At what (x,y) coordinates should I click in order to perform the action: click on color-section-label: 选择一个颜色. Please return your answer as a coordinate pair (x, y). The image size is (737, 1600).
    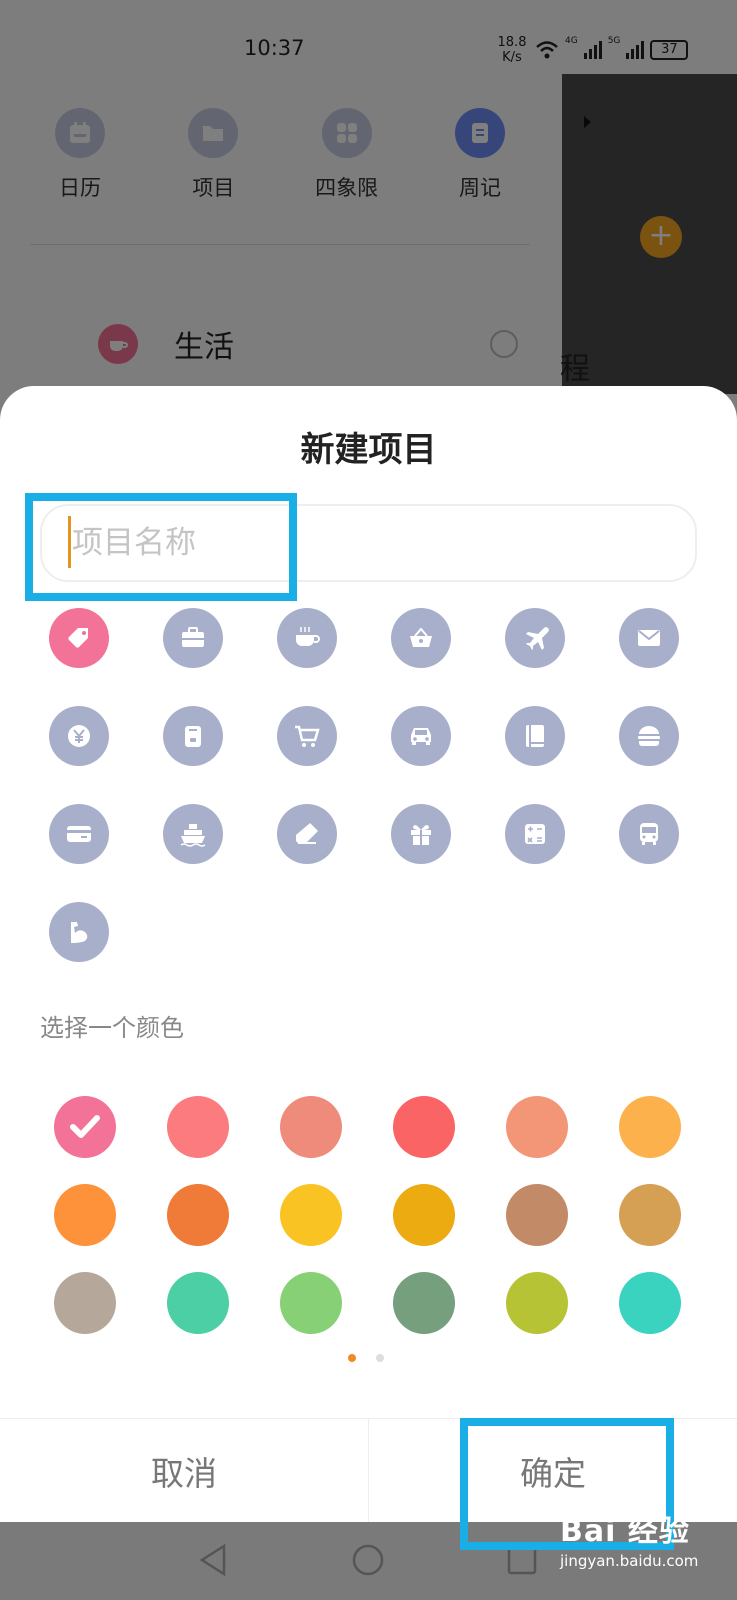
    Looking at the image, I should click on (112, 1028).